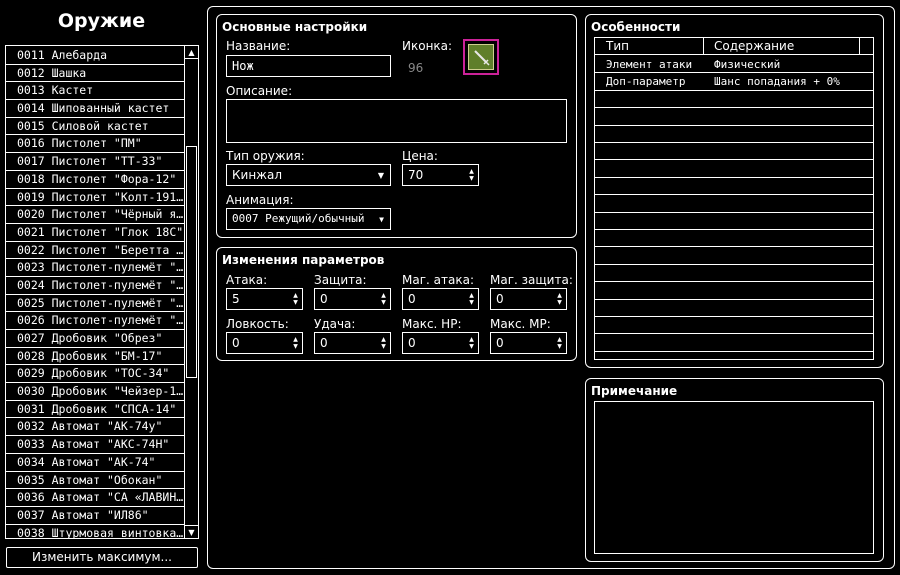 This screenshot has width=900, height=575. Describe the element at coordinates (295, 27) in the screenshot. I see `basic-settings-title: Основные настройки` at that location.